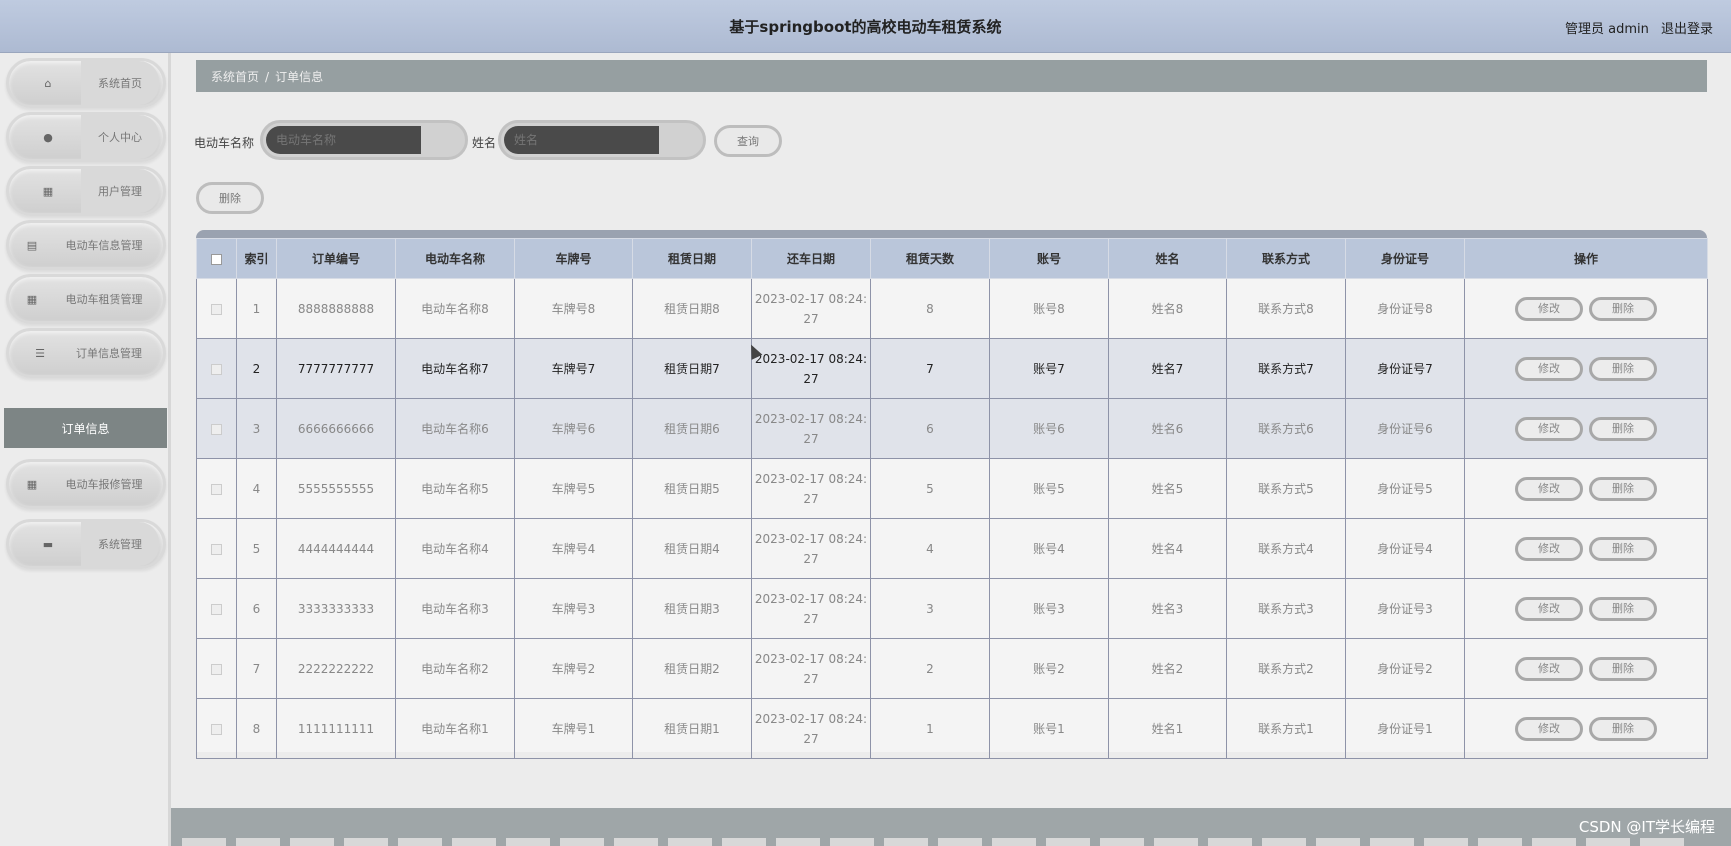  I want to click on breadcrumb: 系统首页 / 订单信息, so click(951, 76).